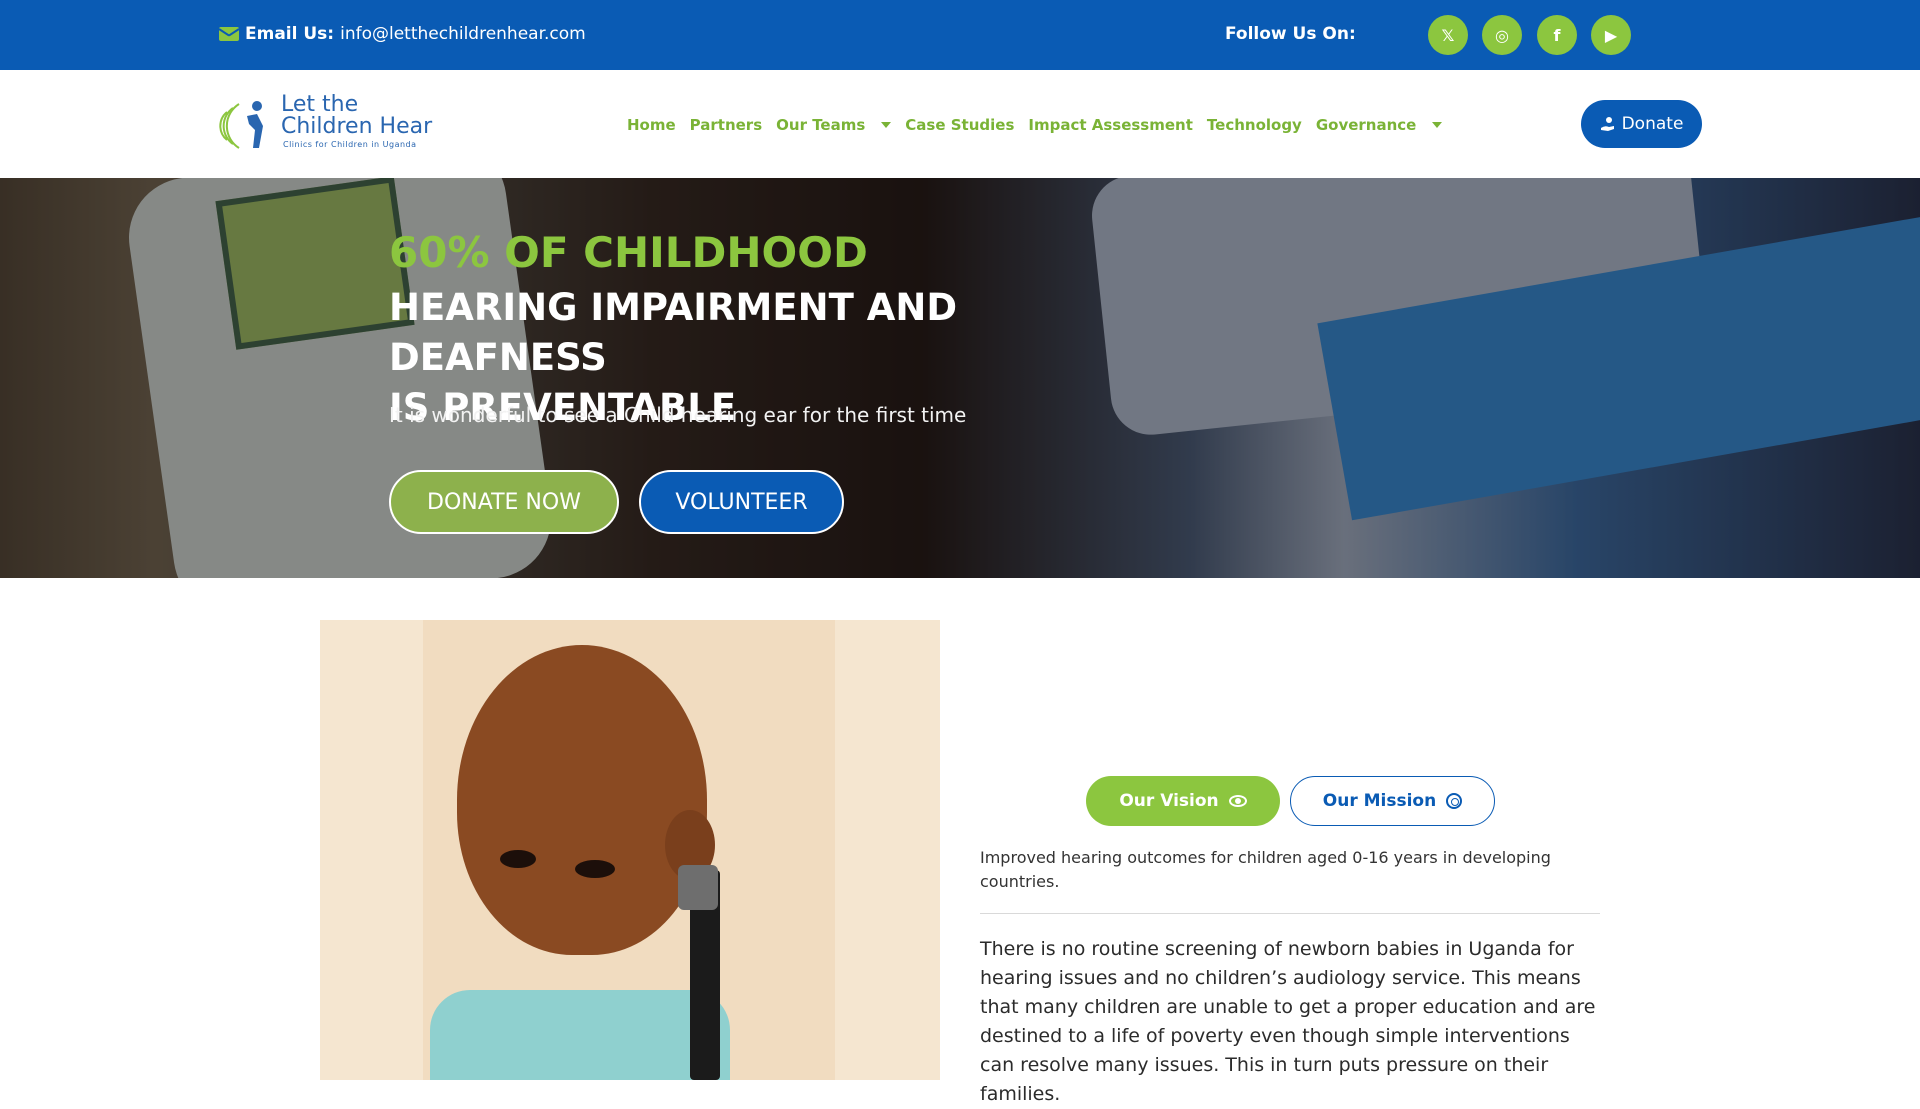  I want to click on eye-icon, so click(1237, 801).